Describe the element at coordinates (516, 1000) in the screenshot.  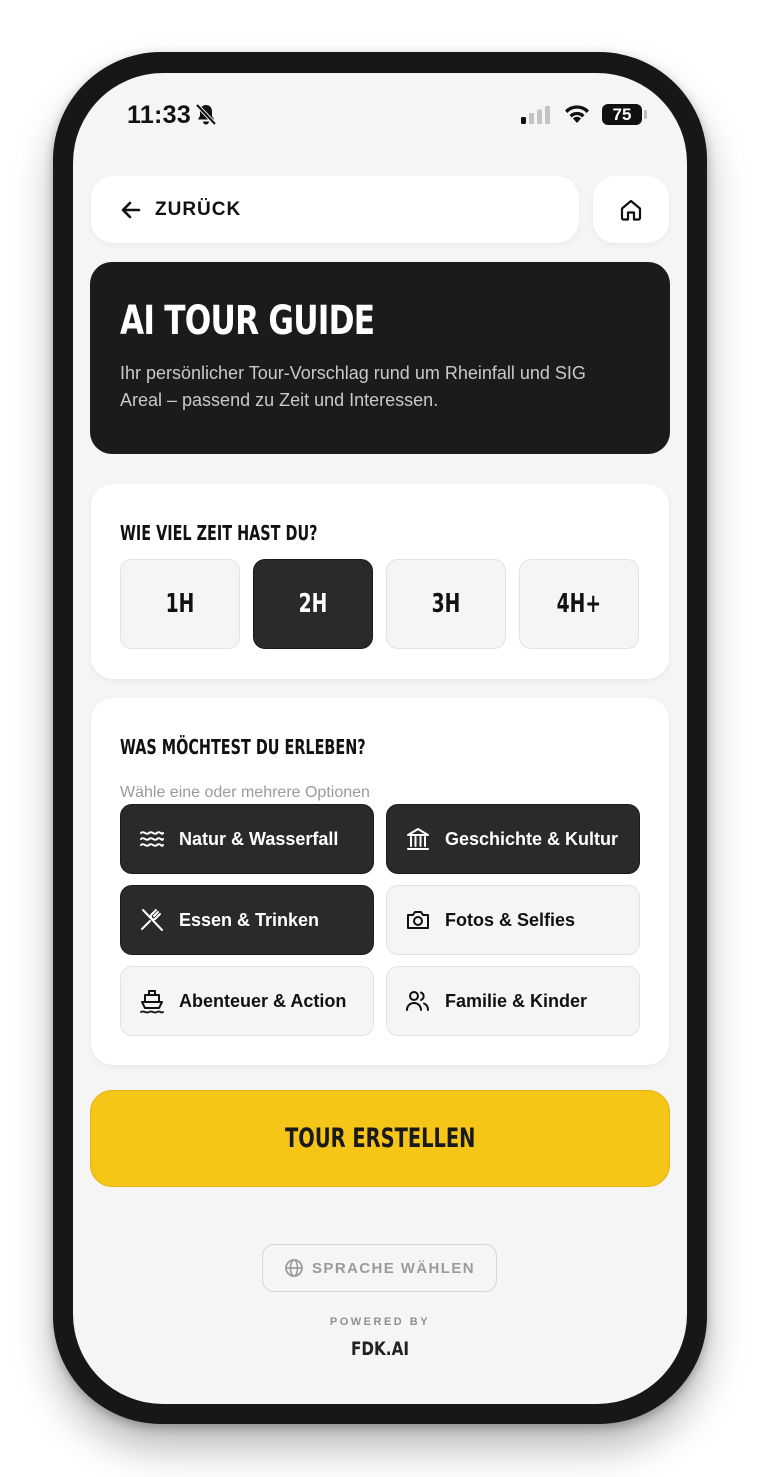
I see `interest-label: Familie & Kinder` at that location.